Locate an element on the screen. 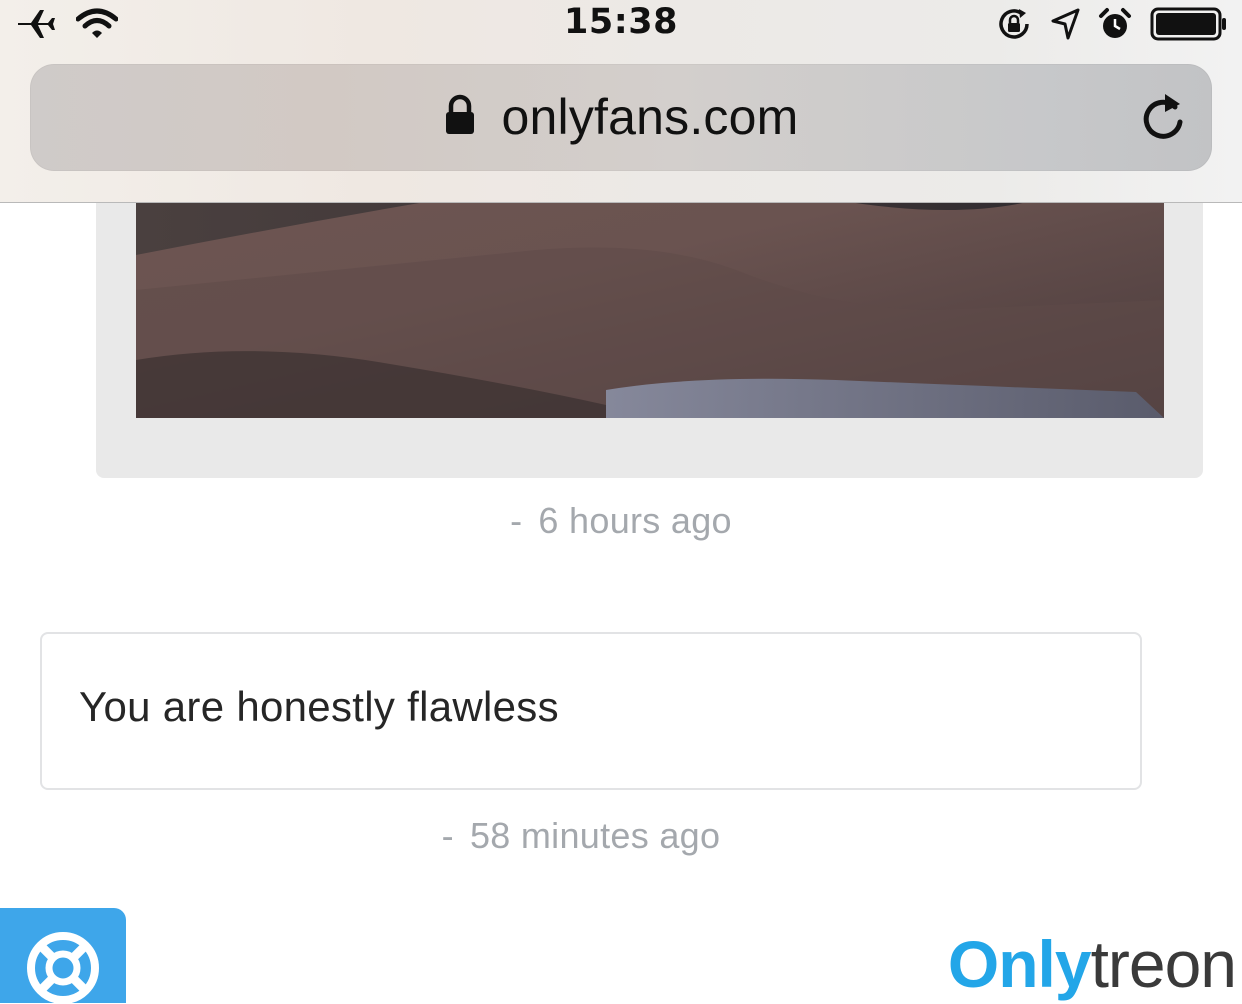 This screenshot has height=1004, width=1242. orientation-lock-icon is located at coordinates (1014, 26).